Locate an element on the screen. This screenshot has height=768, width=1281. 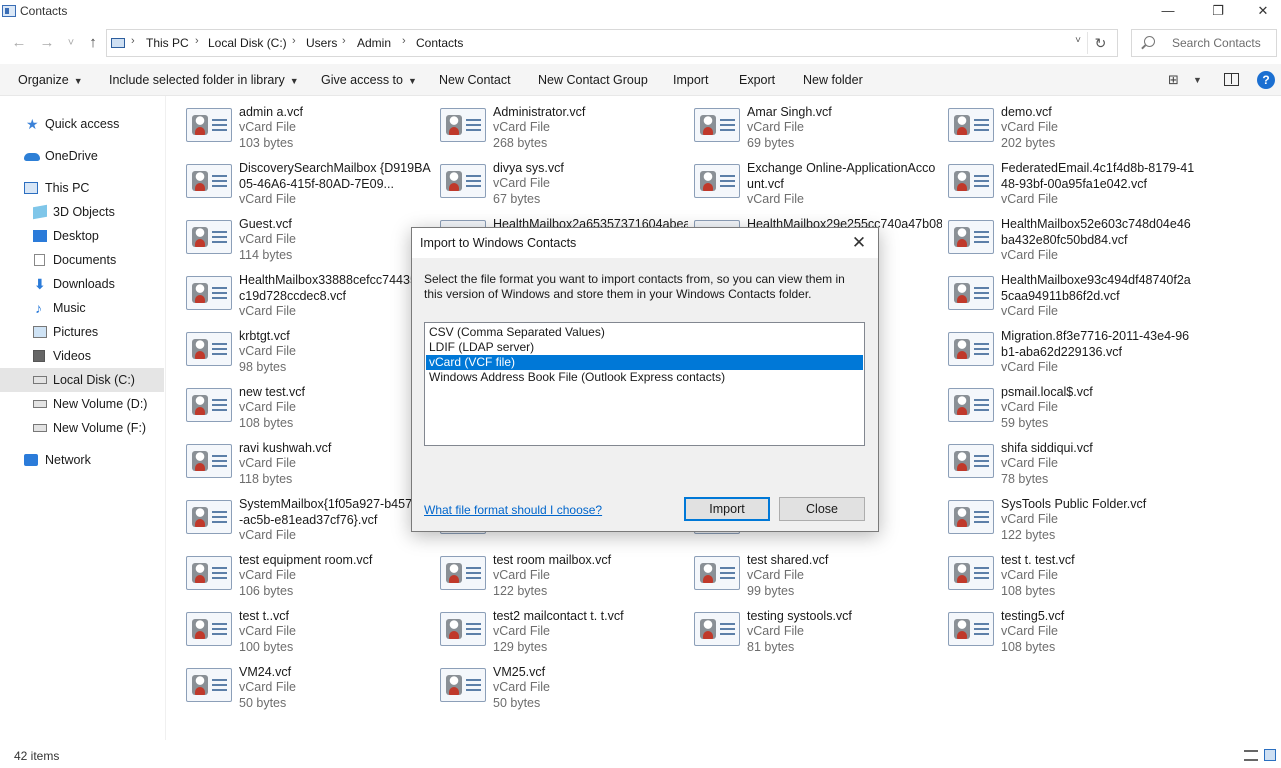
crumb-admin: Admin is located at coordinates (374, 43).